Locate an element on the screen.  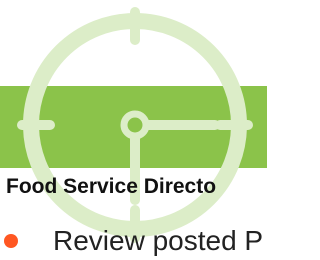
list-item: Review posted P is located at coordinates (133, 242).